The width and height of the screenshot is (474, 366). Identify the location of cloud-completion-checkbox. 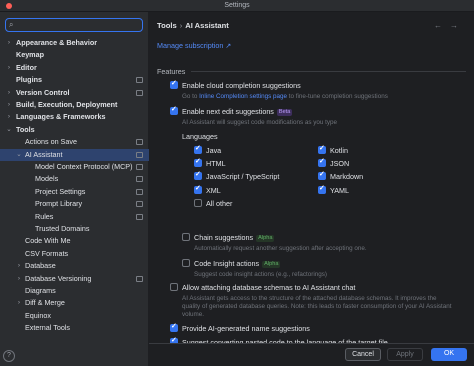
(174, 84).